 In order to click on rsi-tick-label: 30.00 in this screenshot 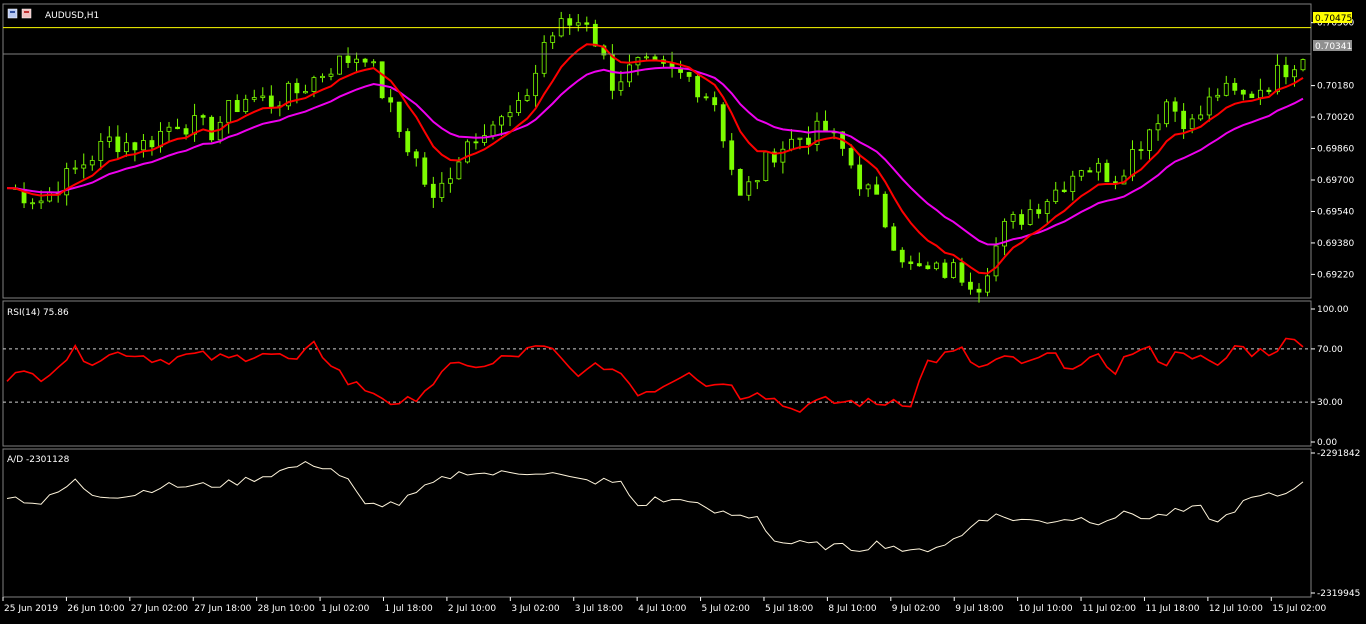, I will do `click(1330, 403)`.